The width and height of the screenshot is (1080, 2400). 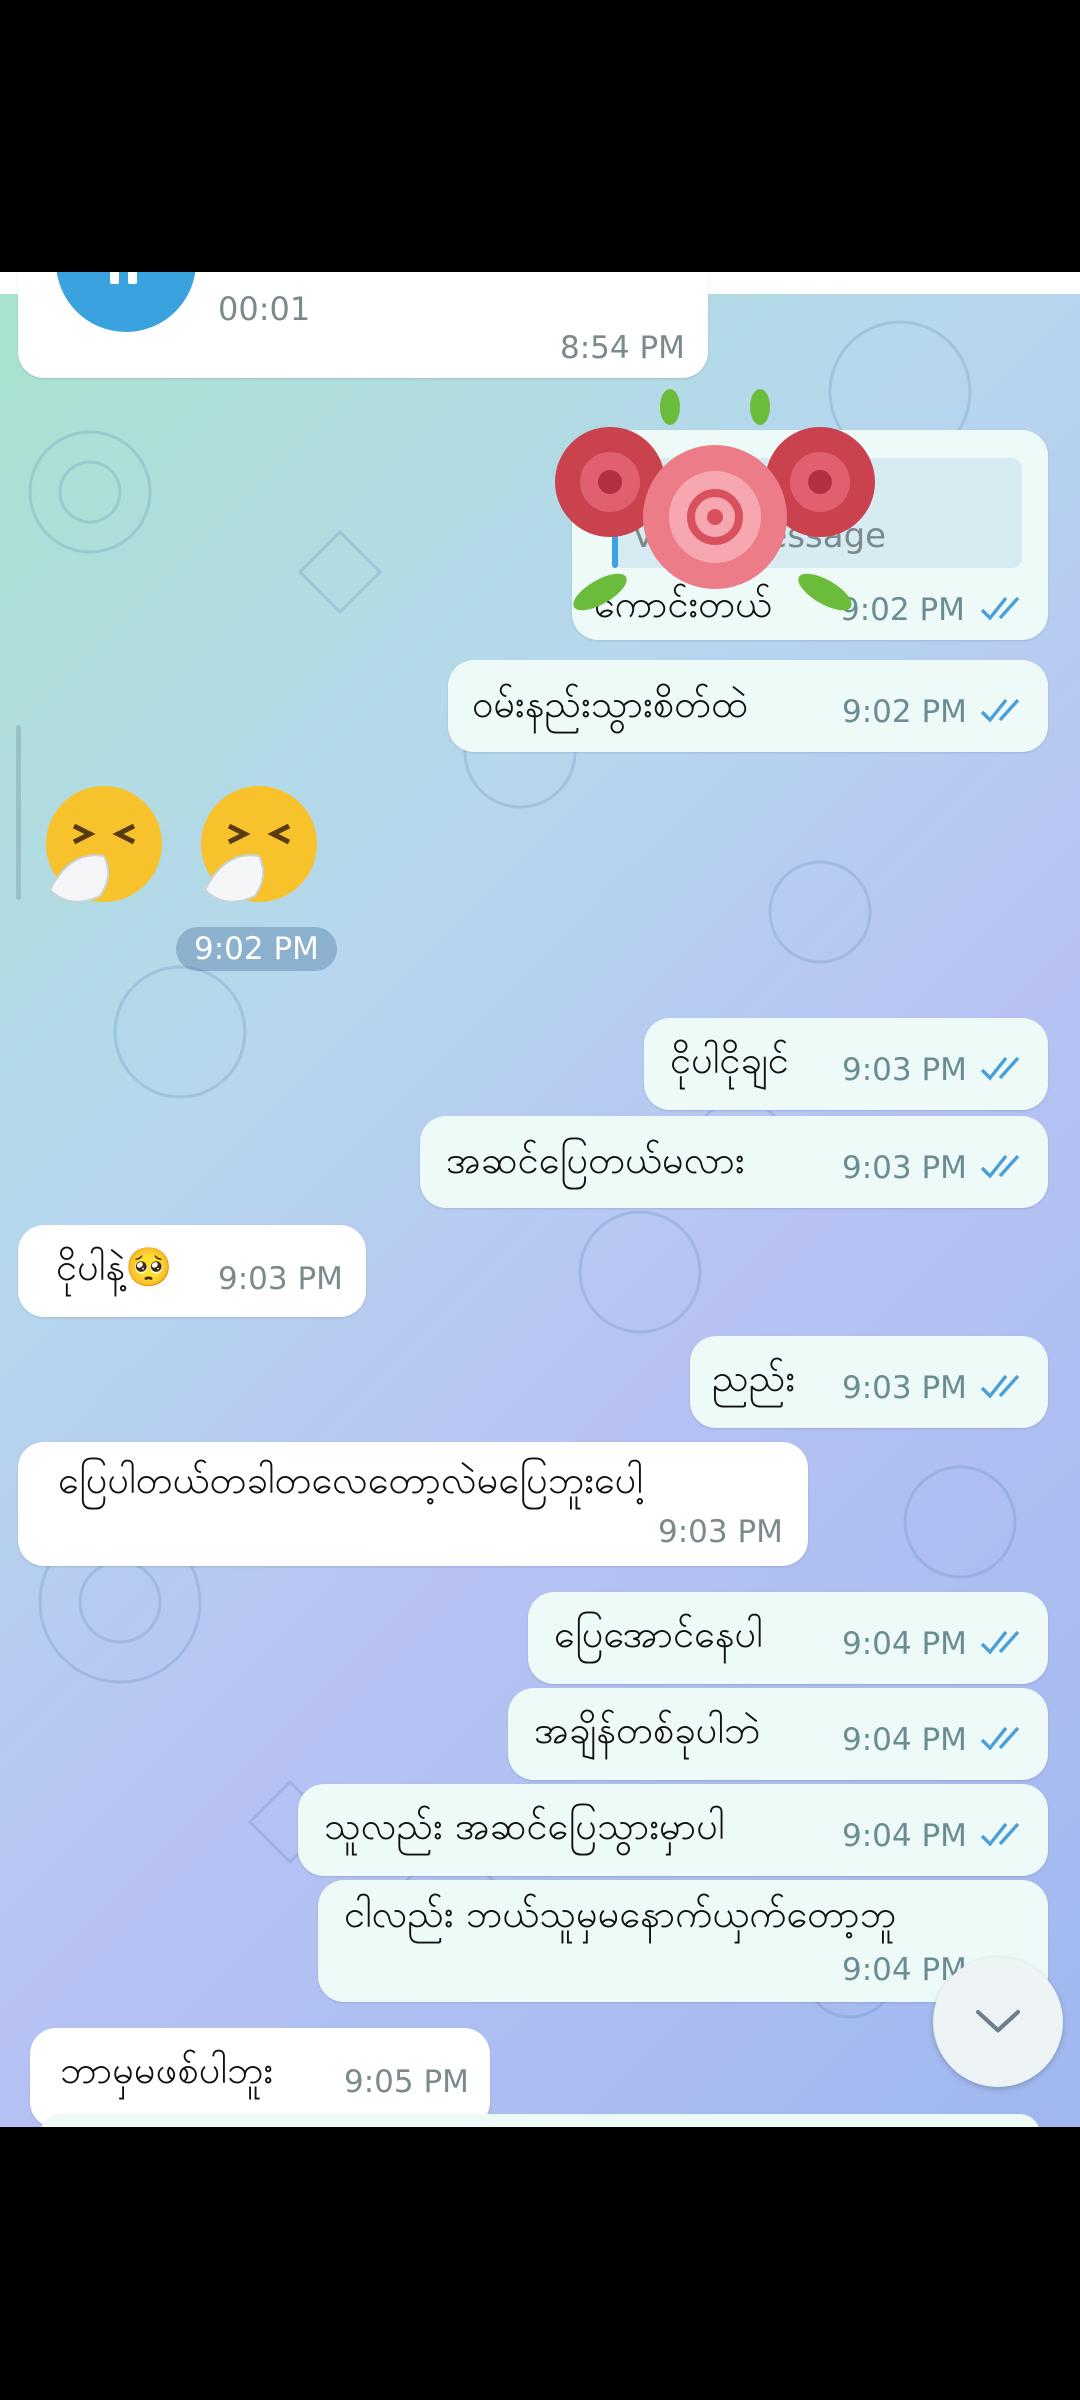 I want to click on message-text: ညည်း, so click(x=754, y=1378).